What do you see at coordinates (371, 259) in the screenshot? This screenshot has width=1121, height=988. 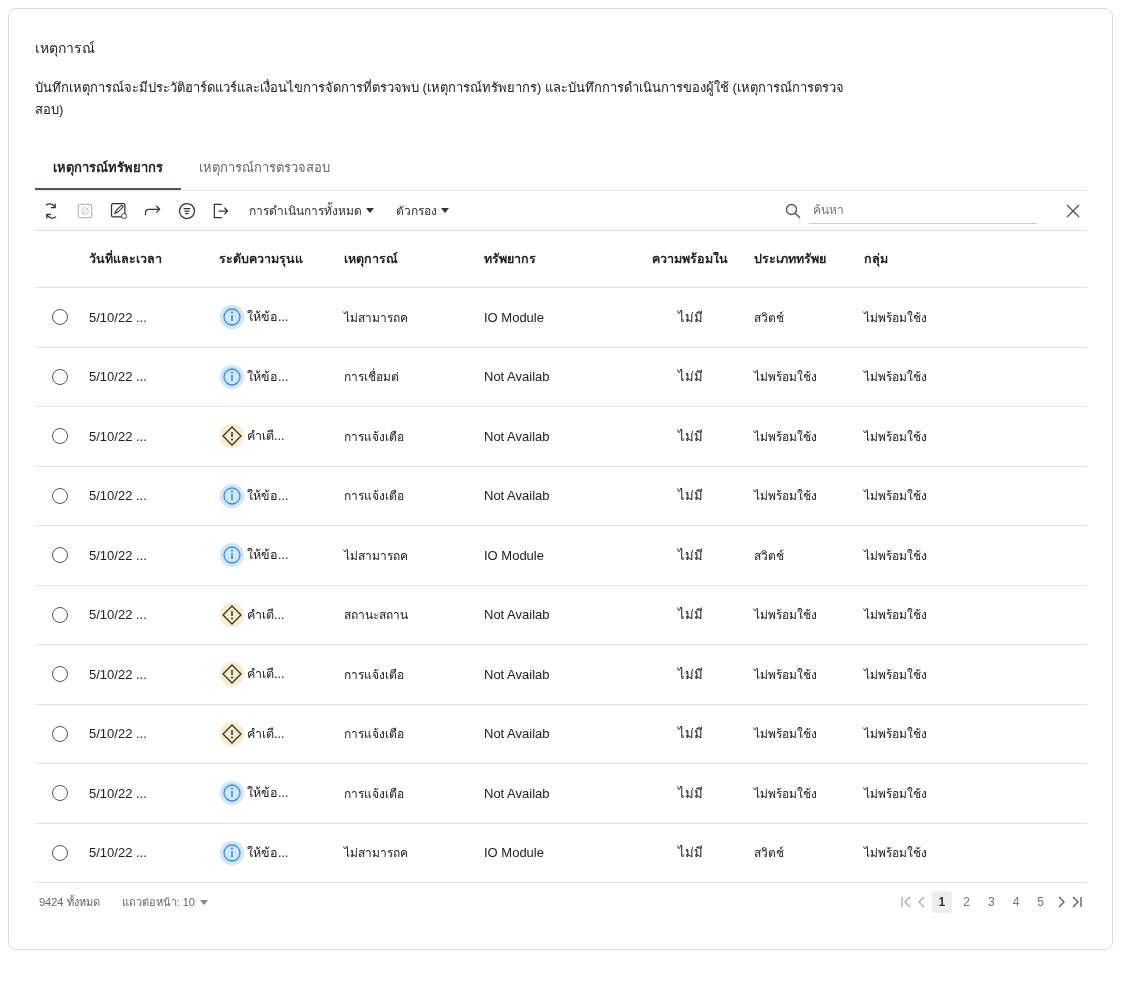 I see `column-header: เหตุการณ์` at bounding box center [371, 259].